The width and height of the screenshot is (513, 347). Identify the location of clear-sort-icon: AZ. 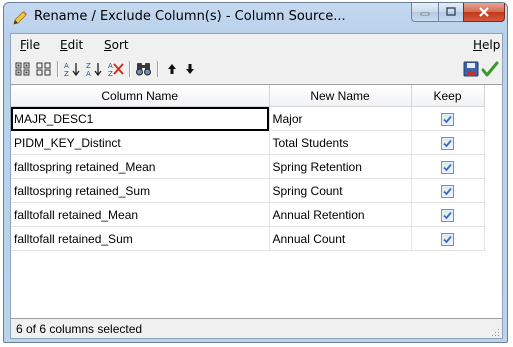
(116, 69).